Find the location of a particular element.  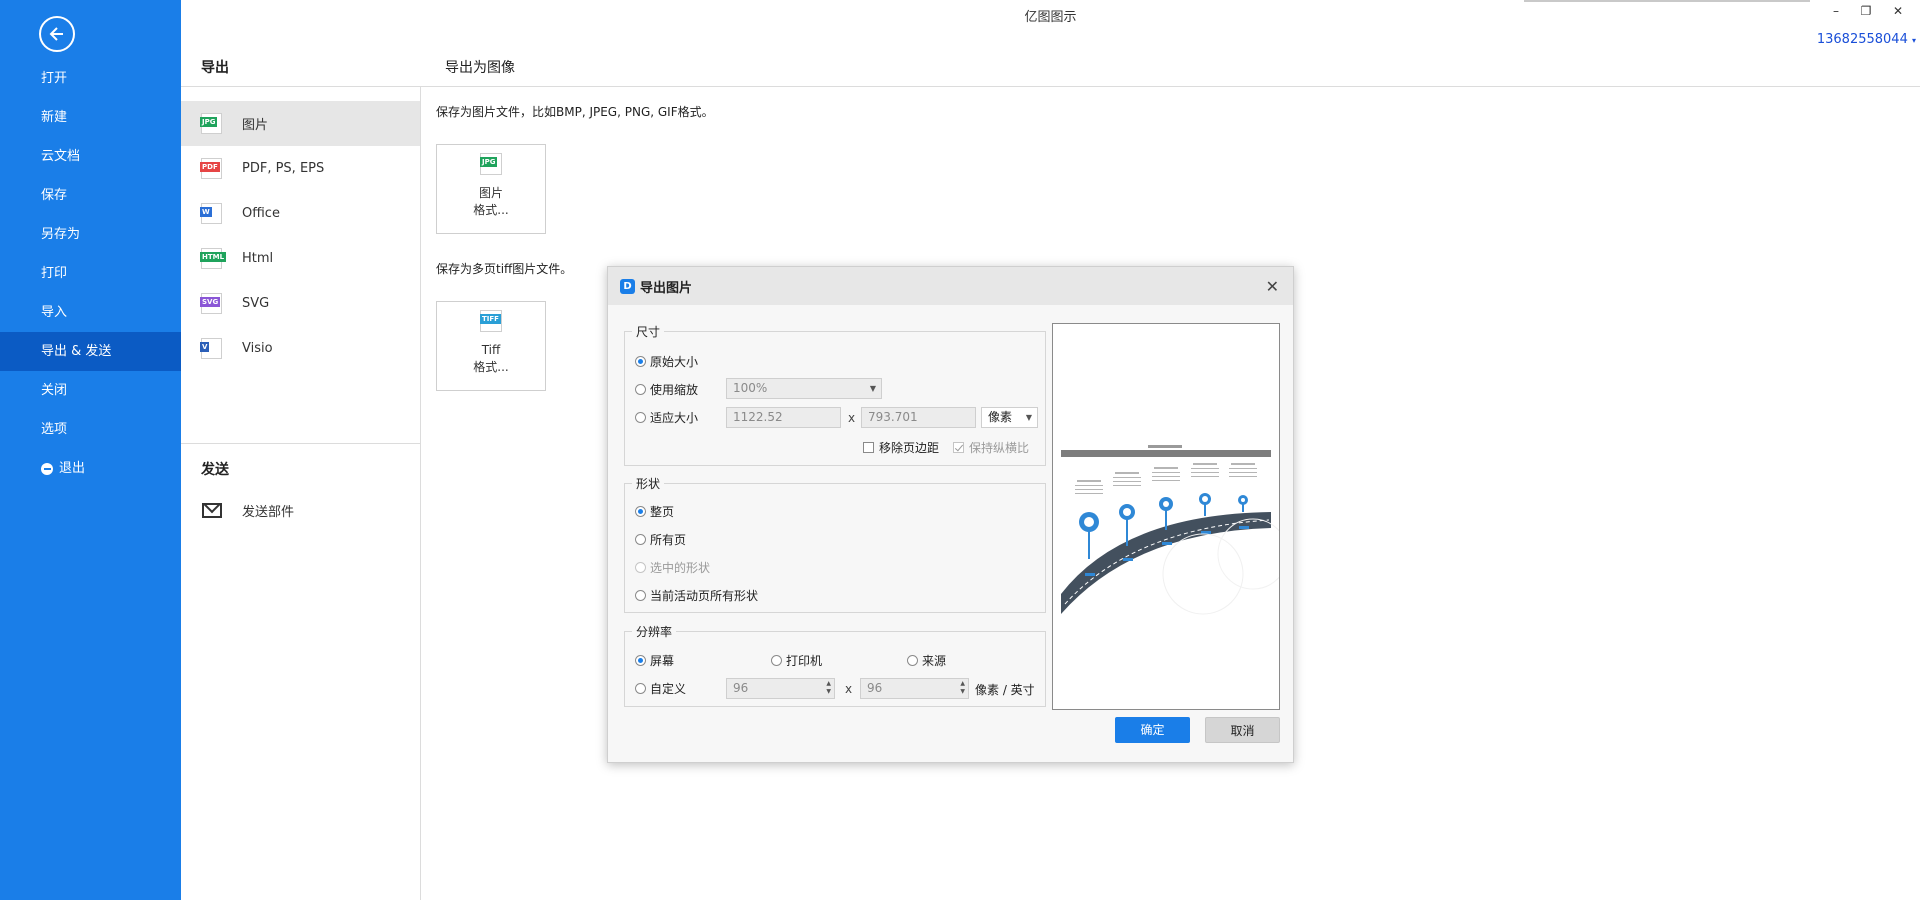

remove-margin-checkbox: 移除页边距 is located at coordinates (901, 447).